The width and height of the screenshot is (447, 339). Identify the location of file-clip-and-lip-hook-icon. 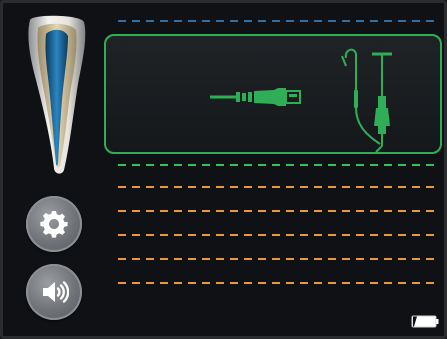
(366, 100).